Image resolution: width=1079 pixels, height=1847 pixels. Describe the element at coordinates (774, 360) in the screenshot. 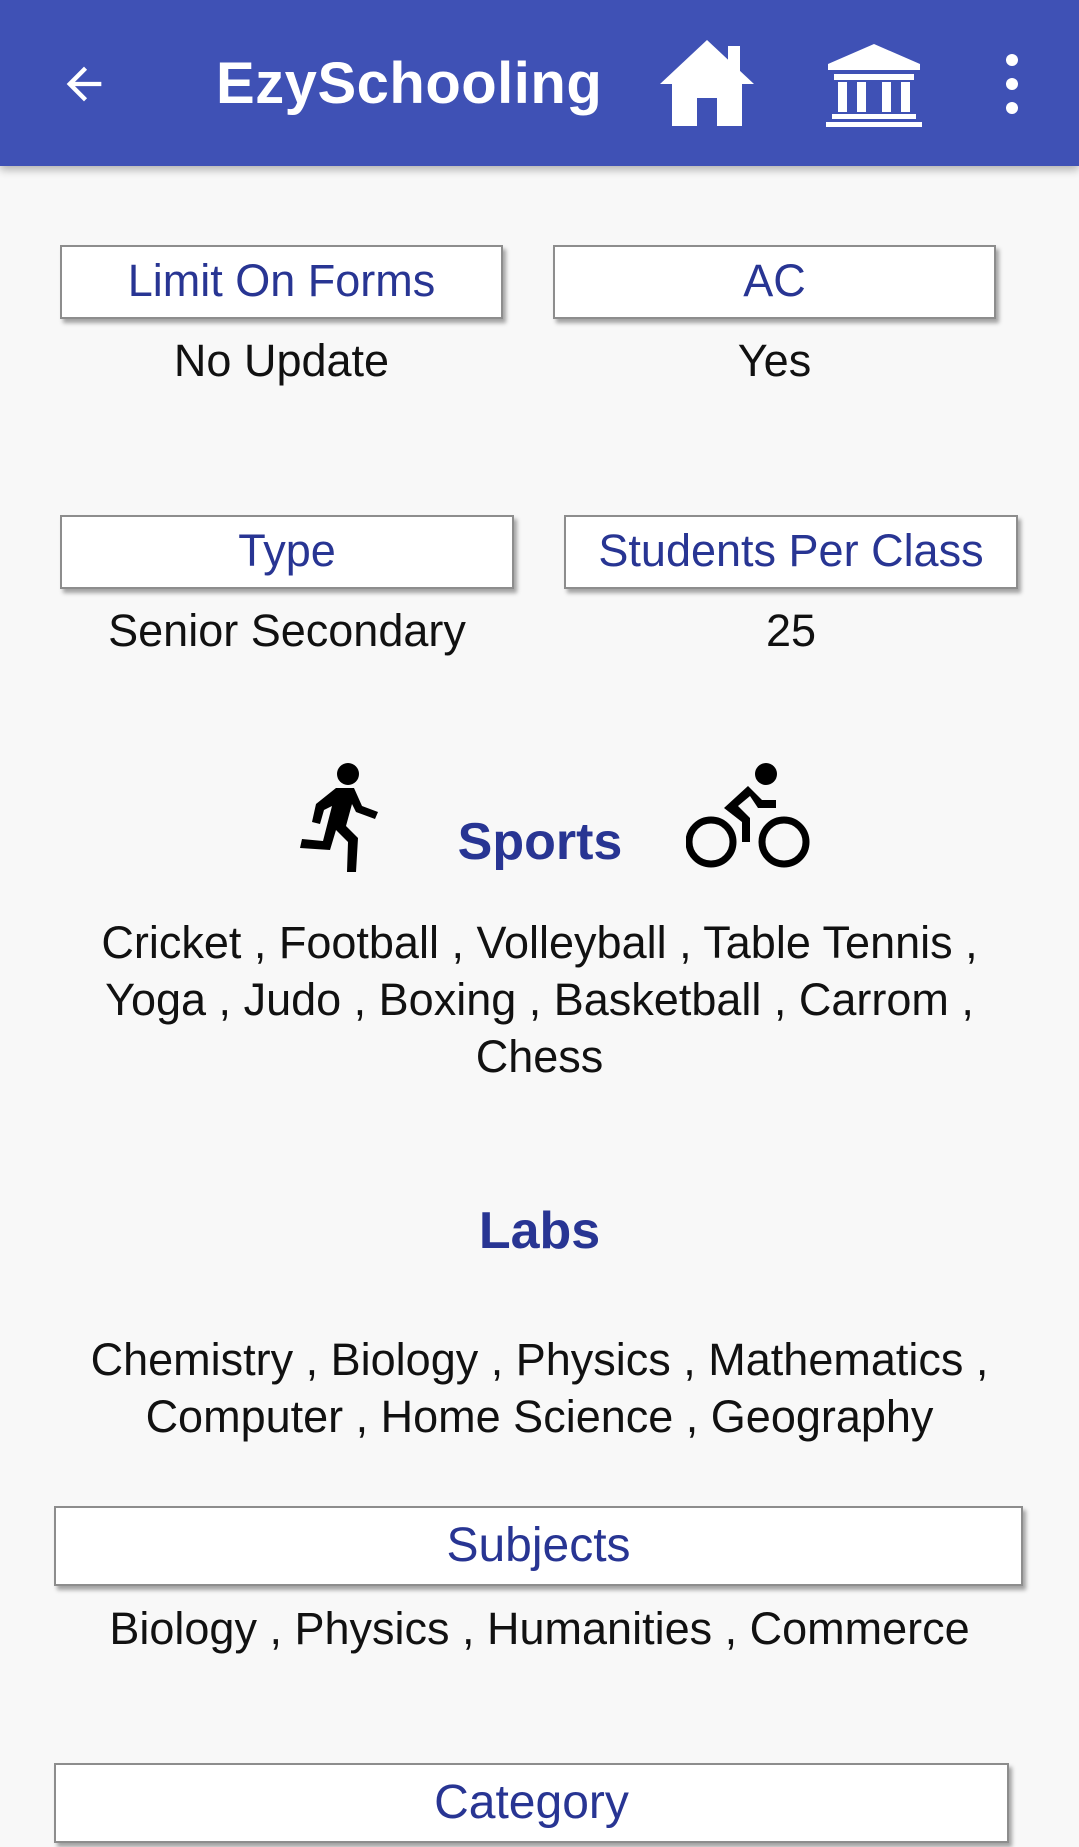

I see `ac-value: Yes` at that location.